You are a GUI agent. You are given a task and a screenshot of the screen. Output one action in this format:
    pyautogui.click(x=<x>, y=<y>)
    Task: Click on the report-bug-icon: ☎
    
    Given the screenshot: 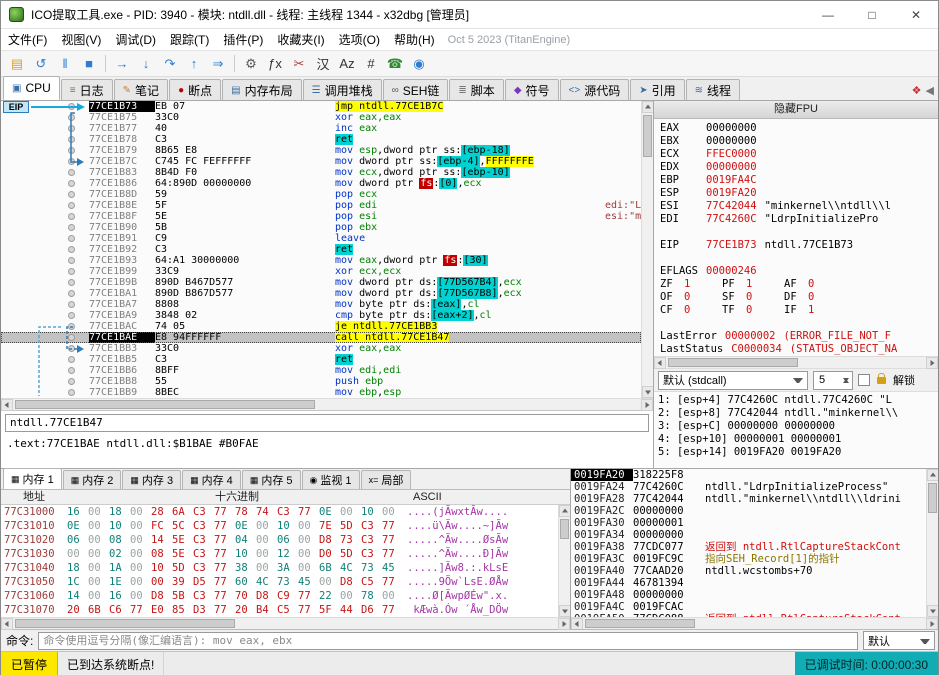 What is the action you would take?
    pyautogui.click(x=395, y=64)
    